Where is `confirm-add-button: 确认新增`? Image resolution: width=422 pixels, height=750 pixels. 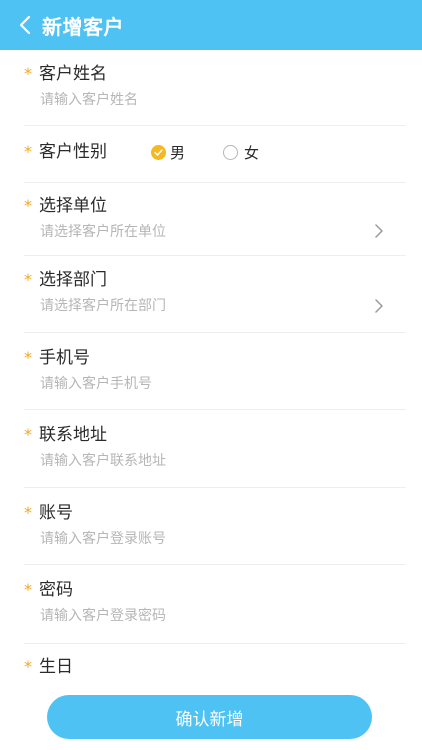
confirm-add-button: 确认新增 is located at coordinates (209, 717).